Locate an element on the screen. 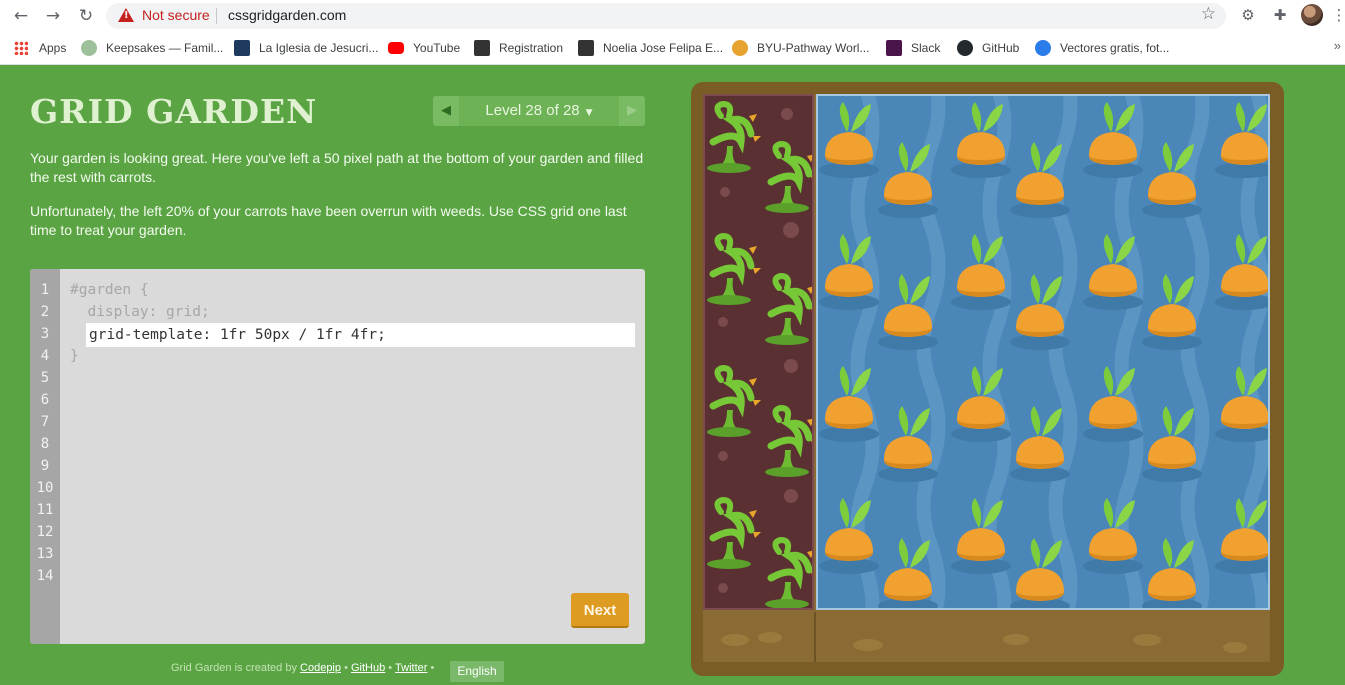 This screenshot has width=1345, height=685. language-selector: English is located at coordinates (477, 671).